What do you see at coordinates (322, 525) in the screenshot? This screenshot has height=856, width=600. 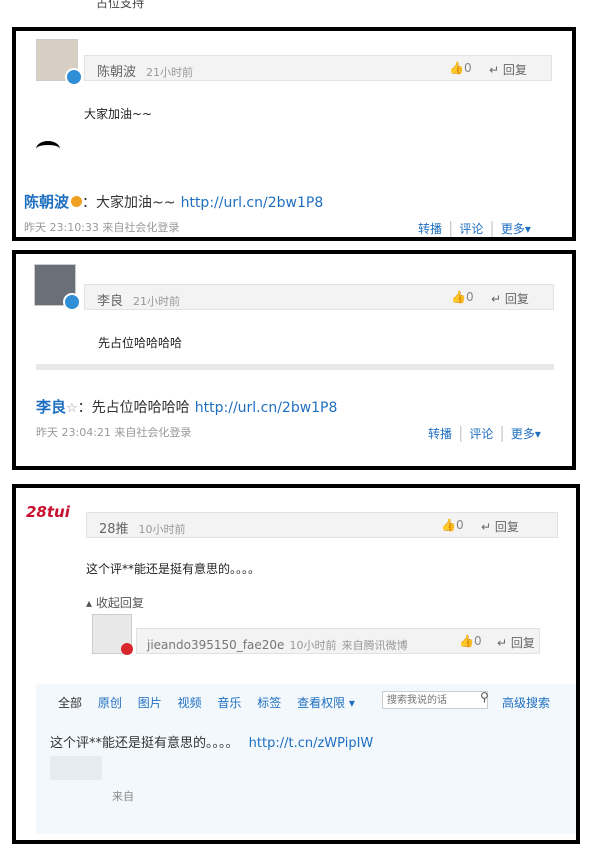 I see `comment-header-bar: 28推 10小时前 👍0 ↵ 回复` at bounding box center [322, 525].